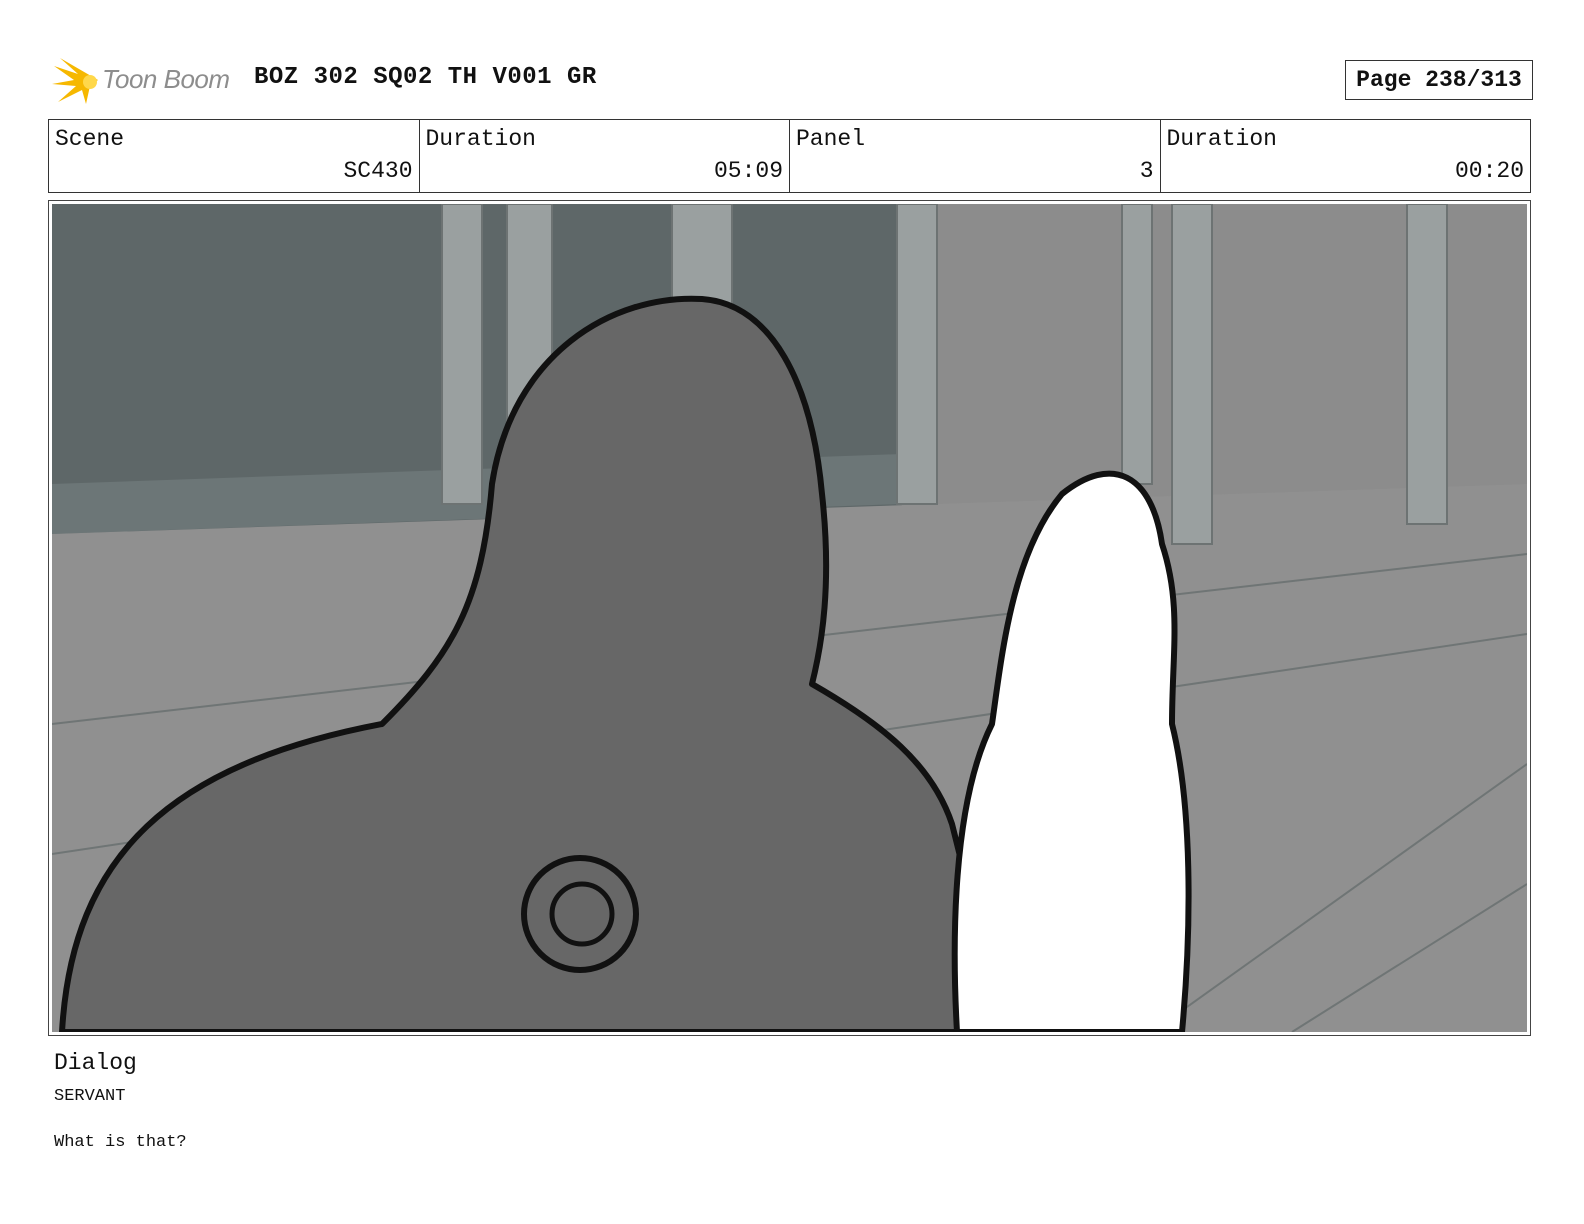  What do you see at coordinates (90, 139) in the screenshot?
I see `scene-label: Scene` at bounding box center [90, 139].